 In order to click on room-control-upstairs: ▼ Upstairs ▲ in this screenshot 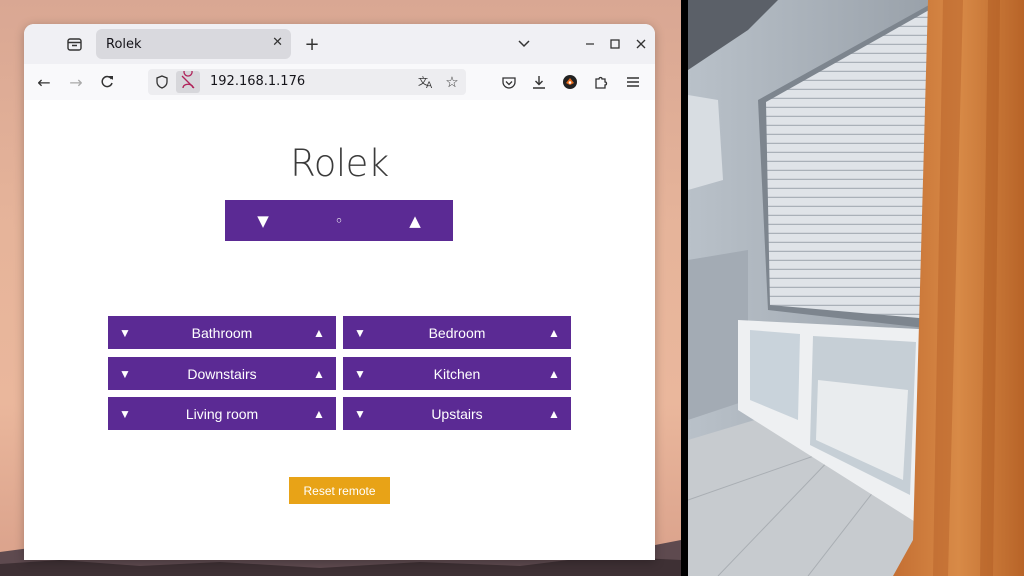, I will do `click(457, 413)`.